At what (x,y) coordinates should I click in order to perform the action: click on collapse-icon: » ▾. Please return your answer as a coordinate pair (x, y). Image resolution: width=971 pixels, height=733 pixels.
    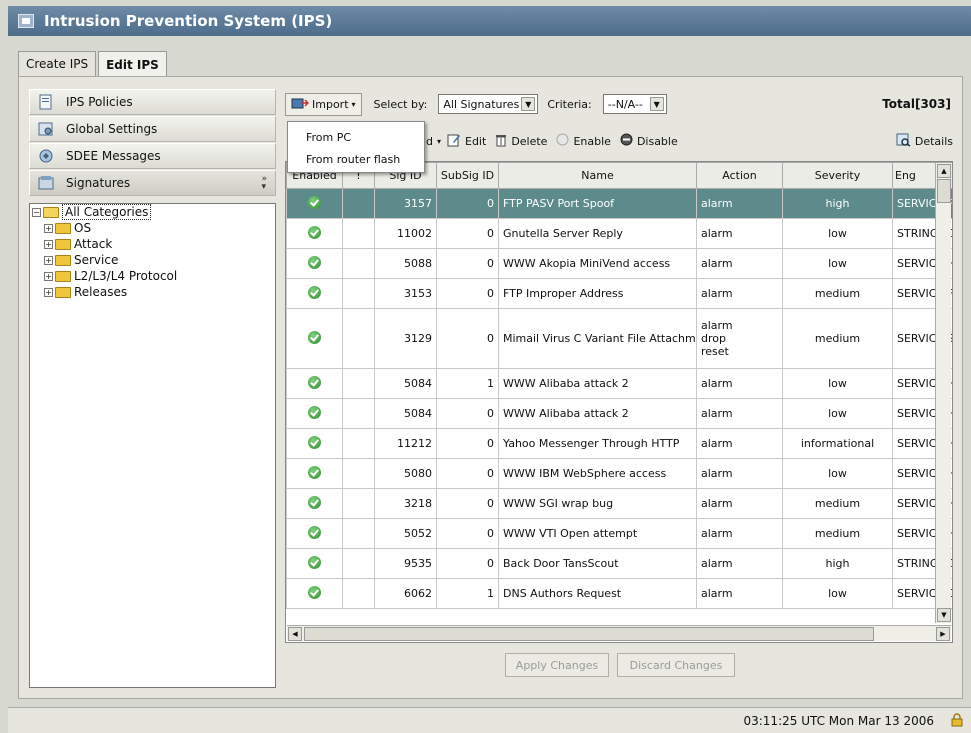
    Looking at the image, I should click on (264, 183).